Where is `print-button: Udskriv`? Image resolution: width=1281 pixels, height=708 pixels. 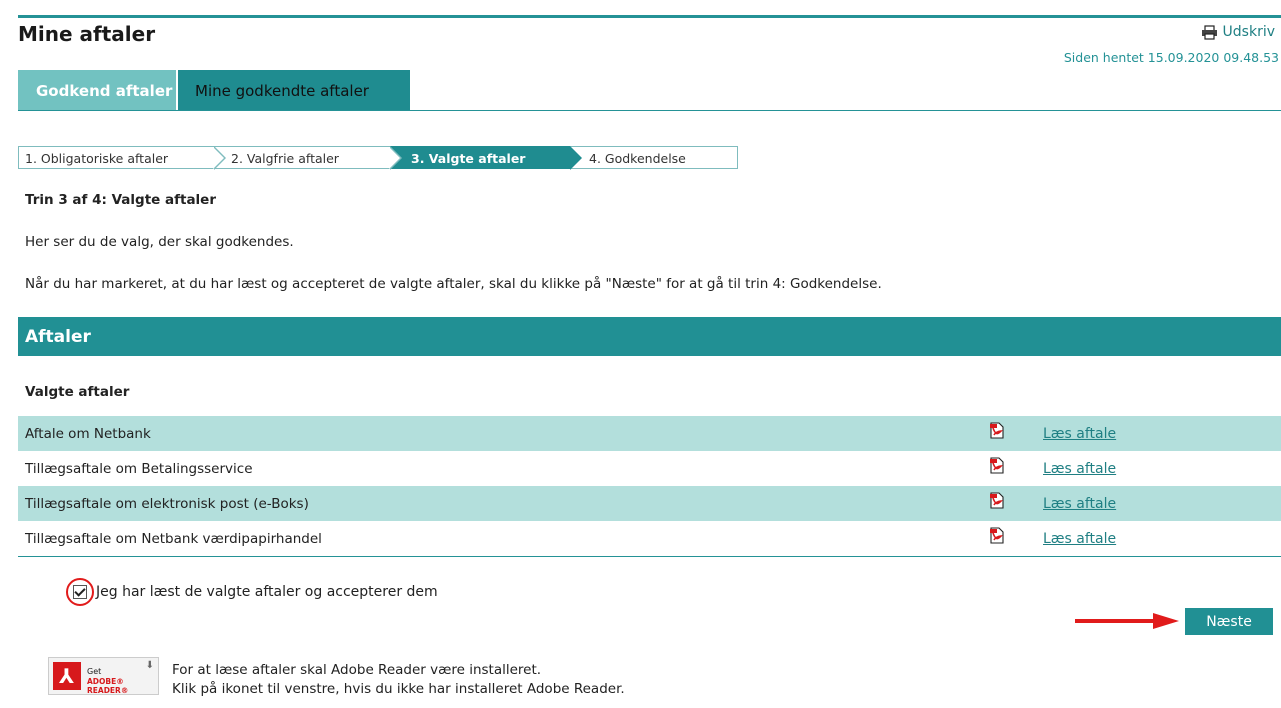
print-button: Udskriv is located at coordinates (1238, 32).